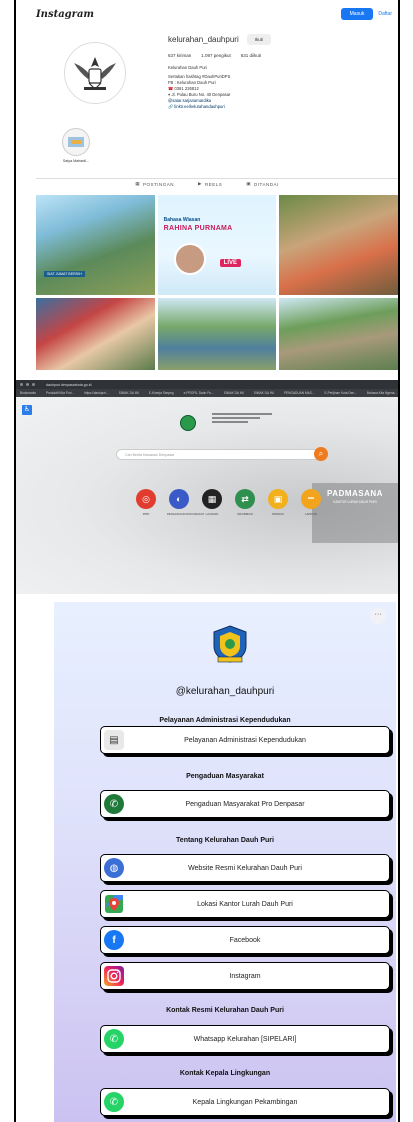 This screenshot has width=413, height=1122. I want to click on menu-pengaduan: ◐ PENGADUAN MASYARAKAT, so click(185, 502).